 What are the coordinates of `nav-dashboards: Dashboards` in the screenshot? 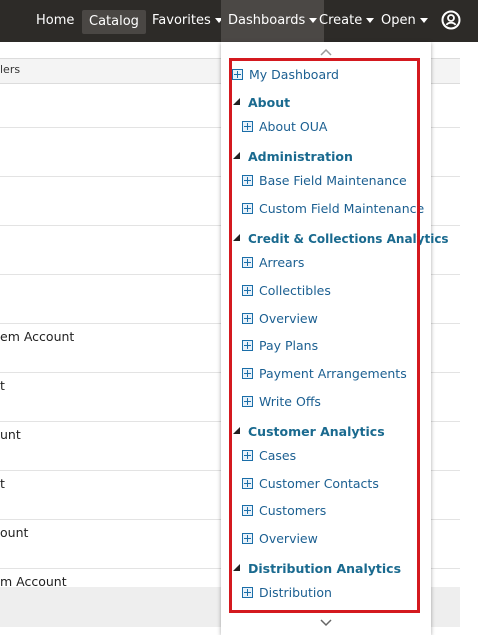 It's located at (273, 21).